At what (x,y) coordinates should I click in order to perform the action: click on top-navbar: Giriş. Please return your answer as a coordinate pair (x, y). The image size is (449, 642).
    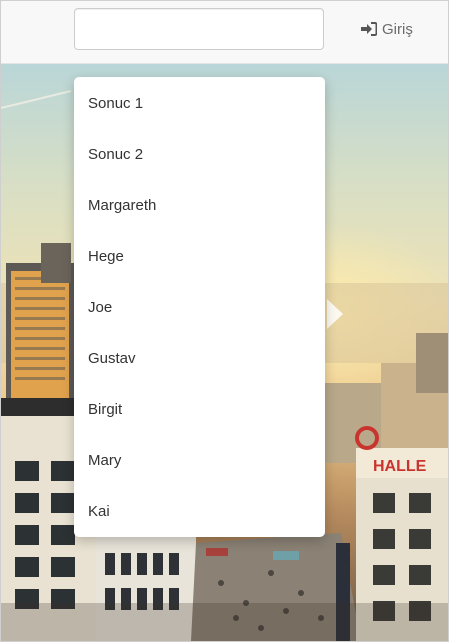
    Looking at the image, I should click on (224, 32).